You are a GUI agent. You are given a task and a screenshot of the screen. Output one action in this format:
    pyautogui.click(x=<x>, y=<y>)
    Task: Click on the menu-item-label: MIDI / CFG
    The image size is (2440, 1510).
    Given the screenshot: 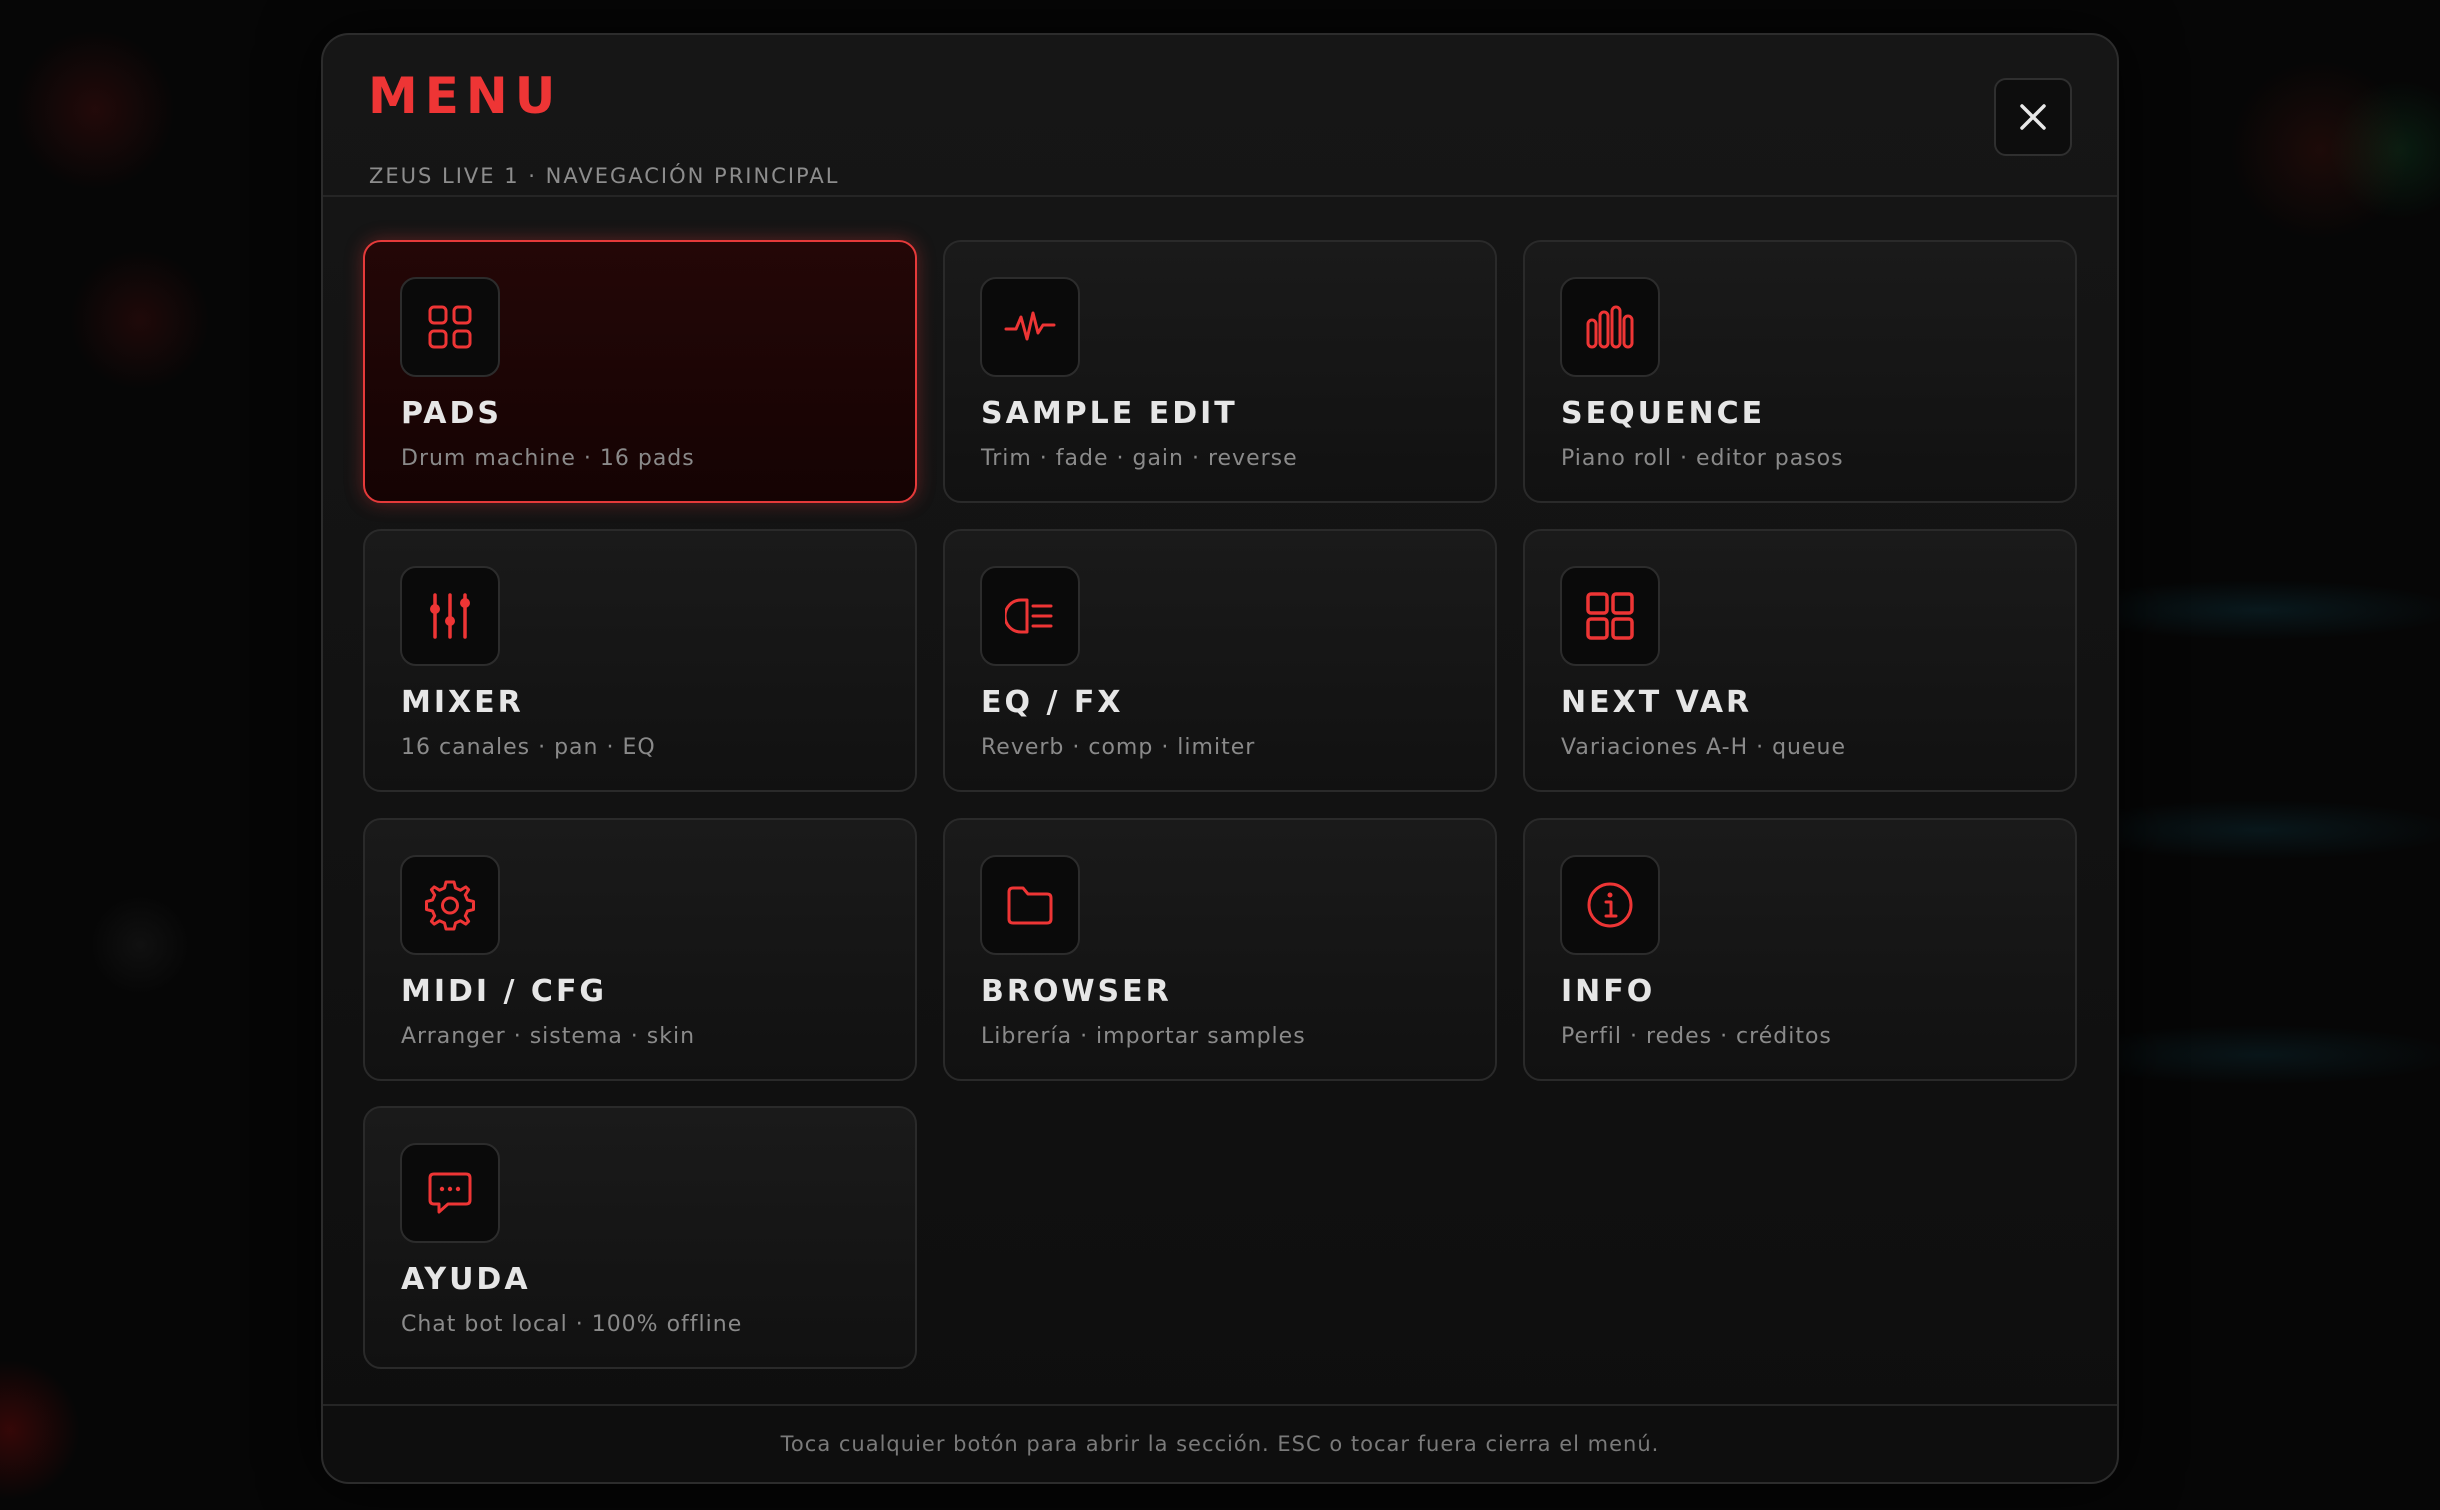 What is the action you would take?
    pyautogui.click(x=504, y=991)
    